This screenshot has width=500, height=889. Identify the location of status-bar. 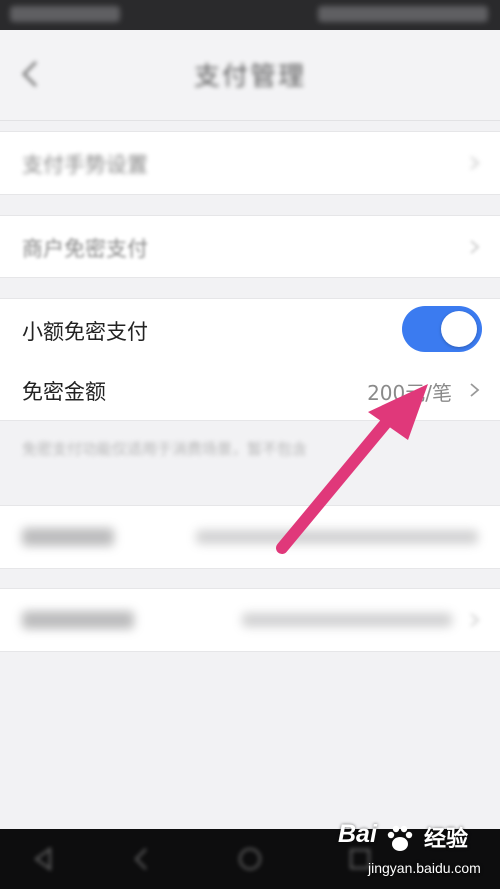
(250, 15).